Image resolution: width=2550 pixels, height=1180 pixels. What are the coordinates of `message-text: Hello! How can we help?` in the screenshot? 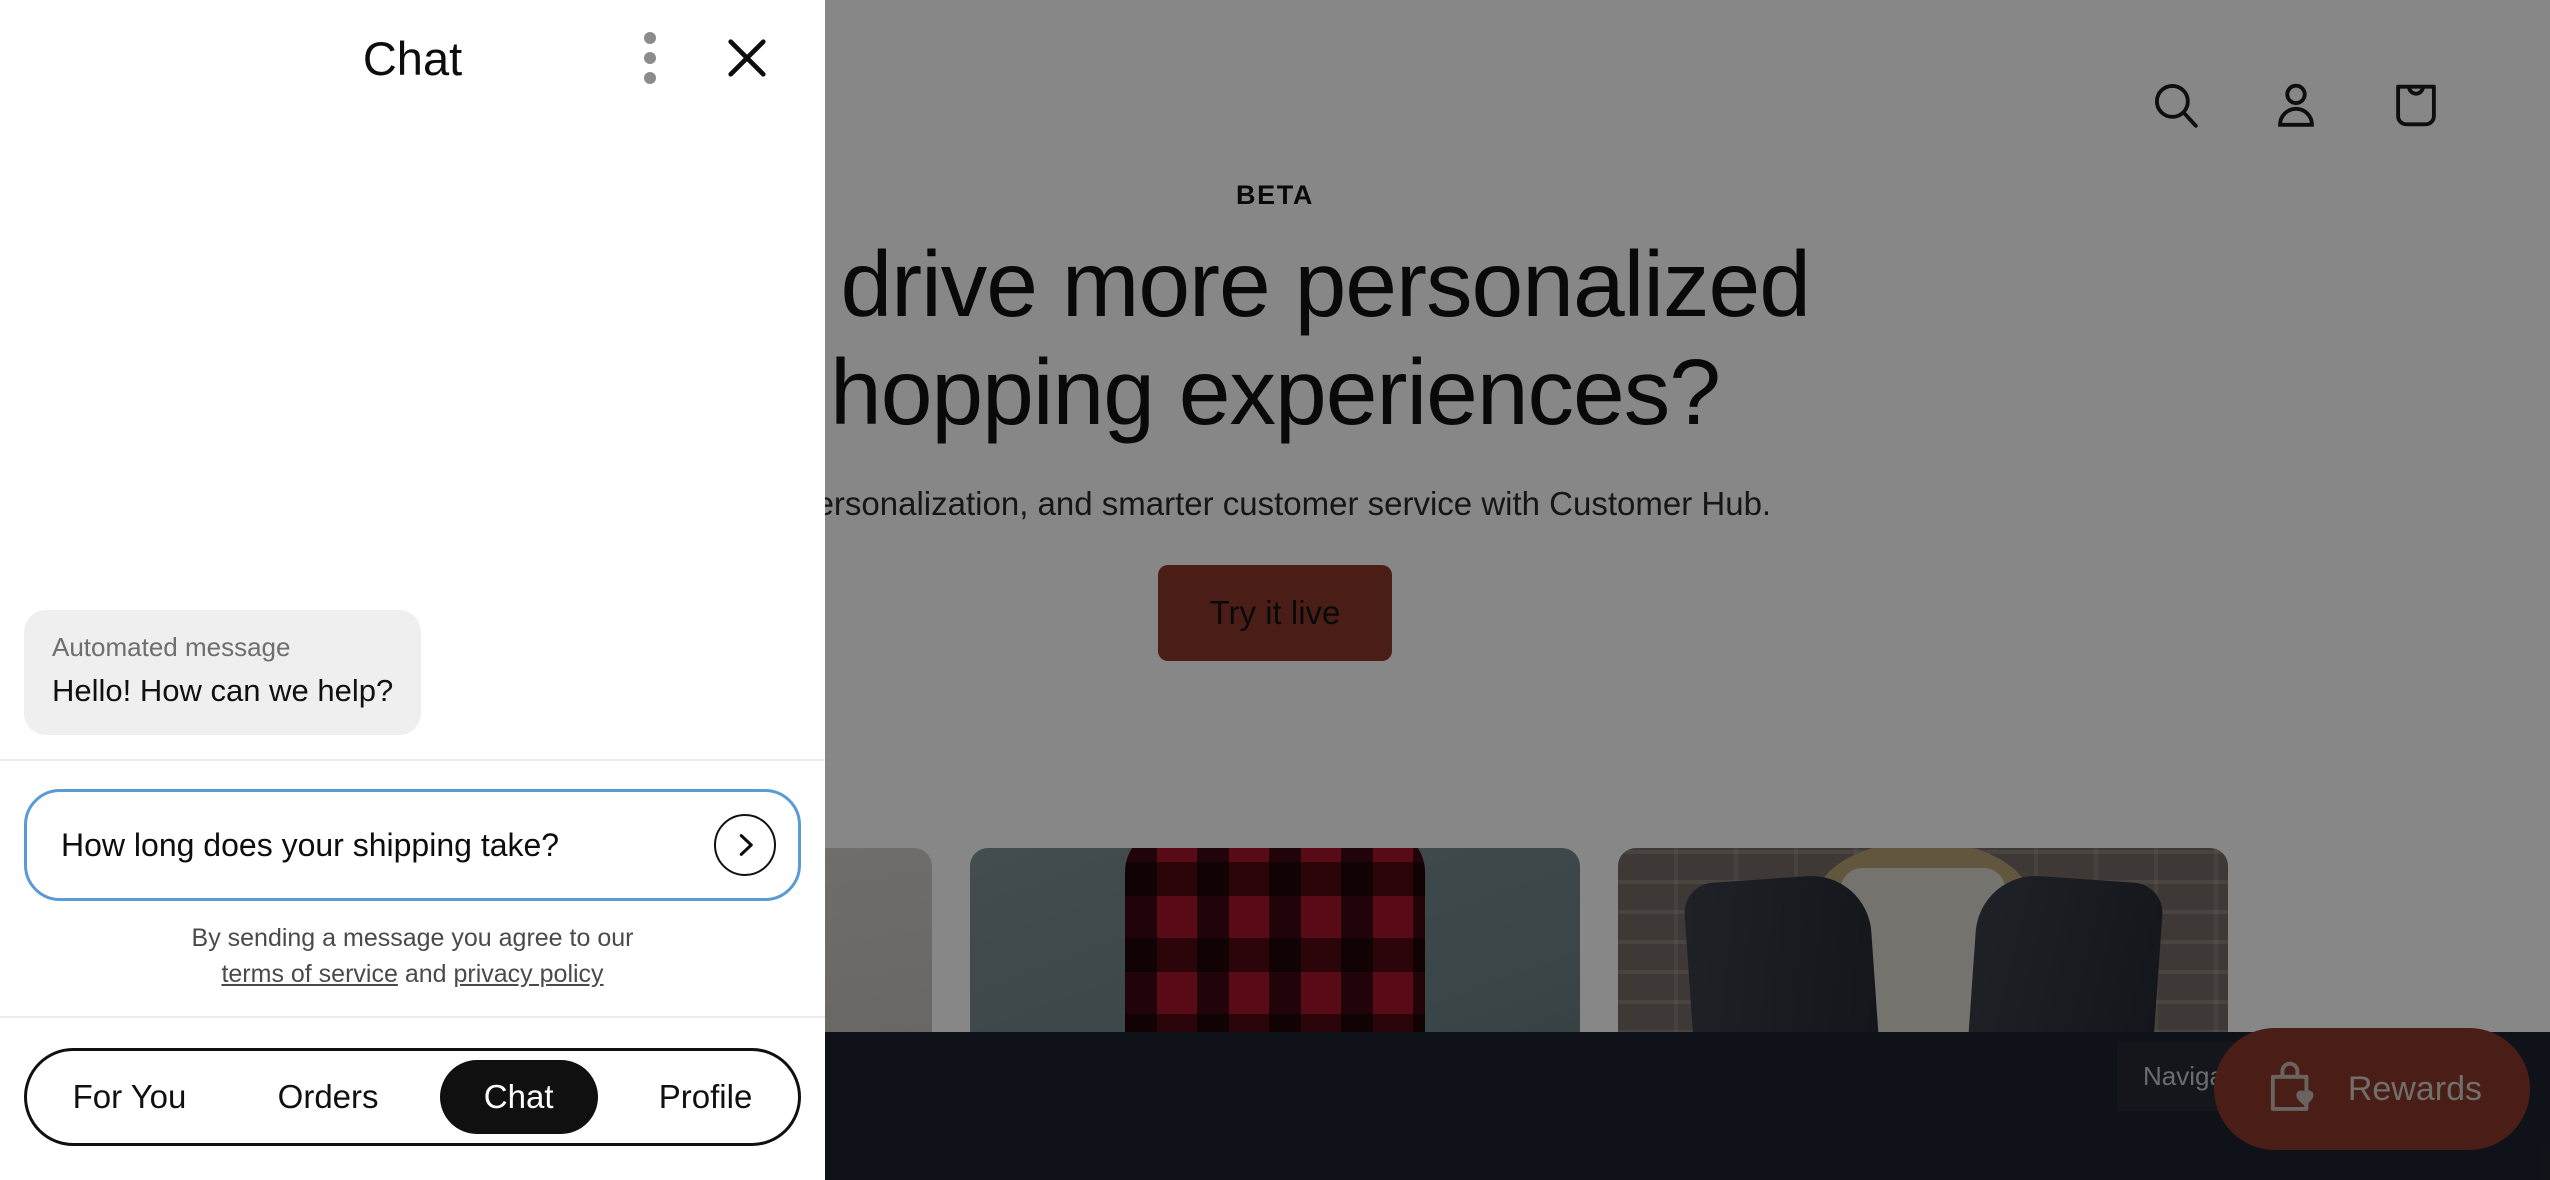 It's located at (223, 690).